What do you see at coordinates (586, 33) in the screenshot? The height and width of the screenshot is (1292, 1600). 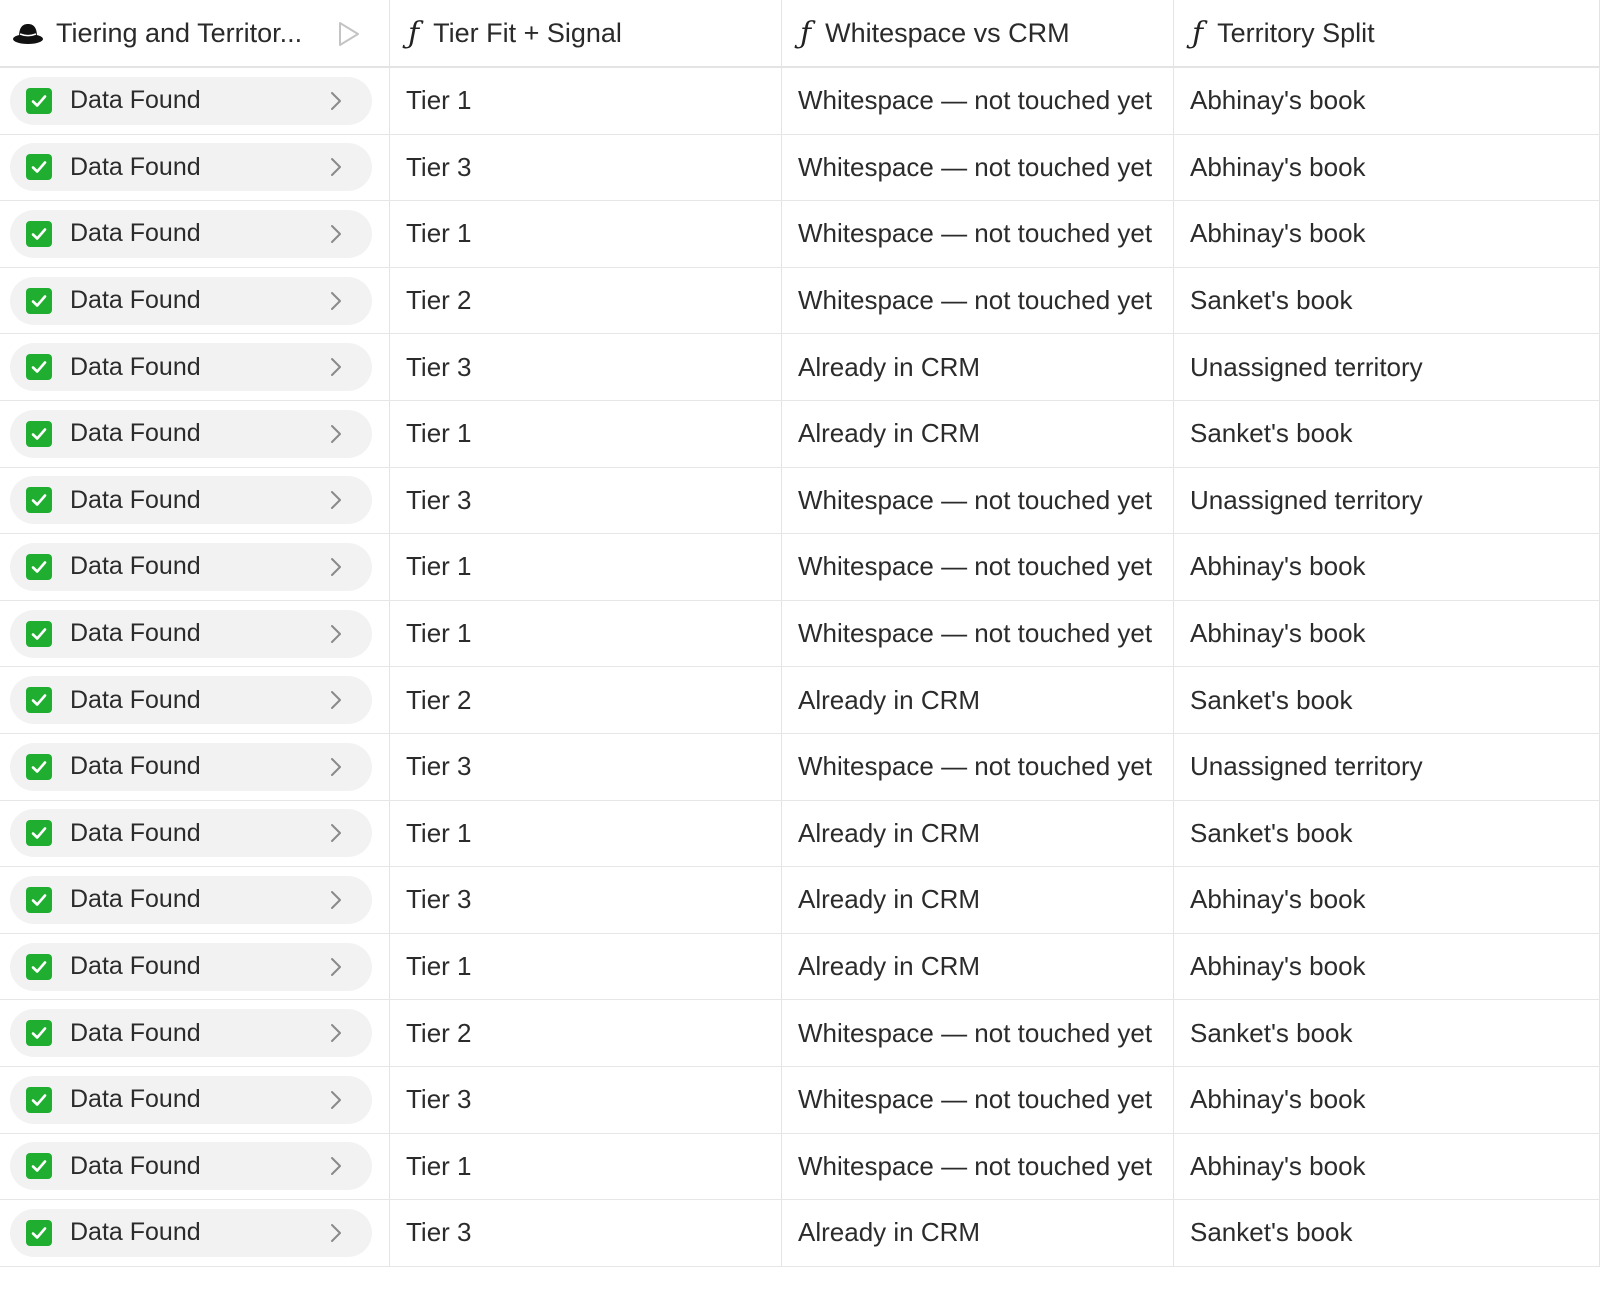 I see `column-header-tier-fit: ƒ Tier Fit + Signal` at bounding box center [586, 33].